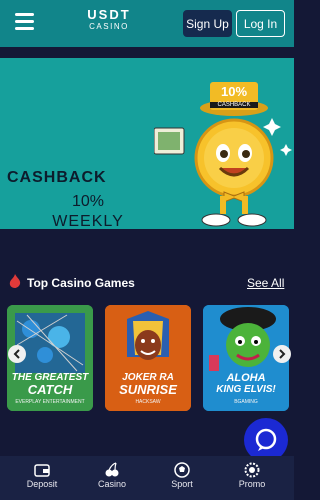 The height and width of the screenshot is (500, 320). What do you see at coordinates (111, 484) in the screenshot?
I see `nav-label: Casino` at bounding box center [111, 484].